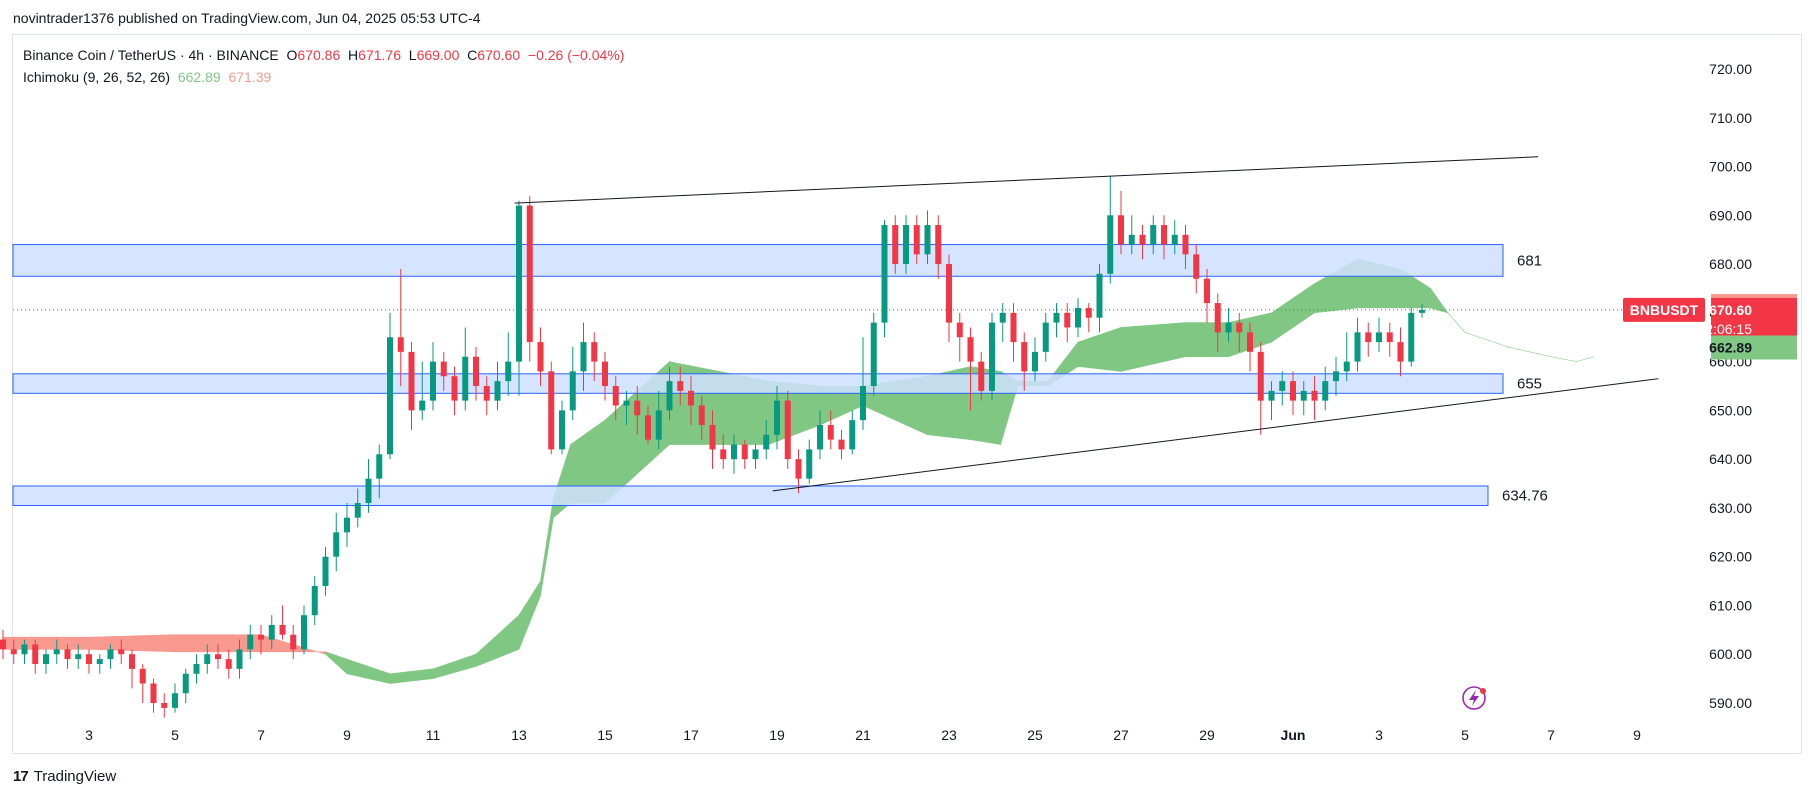 The image size is (1814, 799). What do you see at coordinates (96, 77) in the screenshot?
I see `legend-indicator-name: Ichimoku (9, 26, 52, 26)` at bounding box center [96, 77].